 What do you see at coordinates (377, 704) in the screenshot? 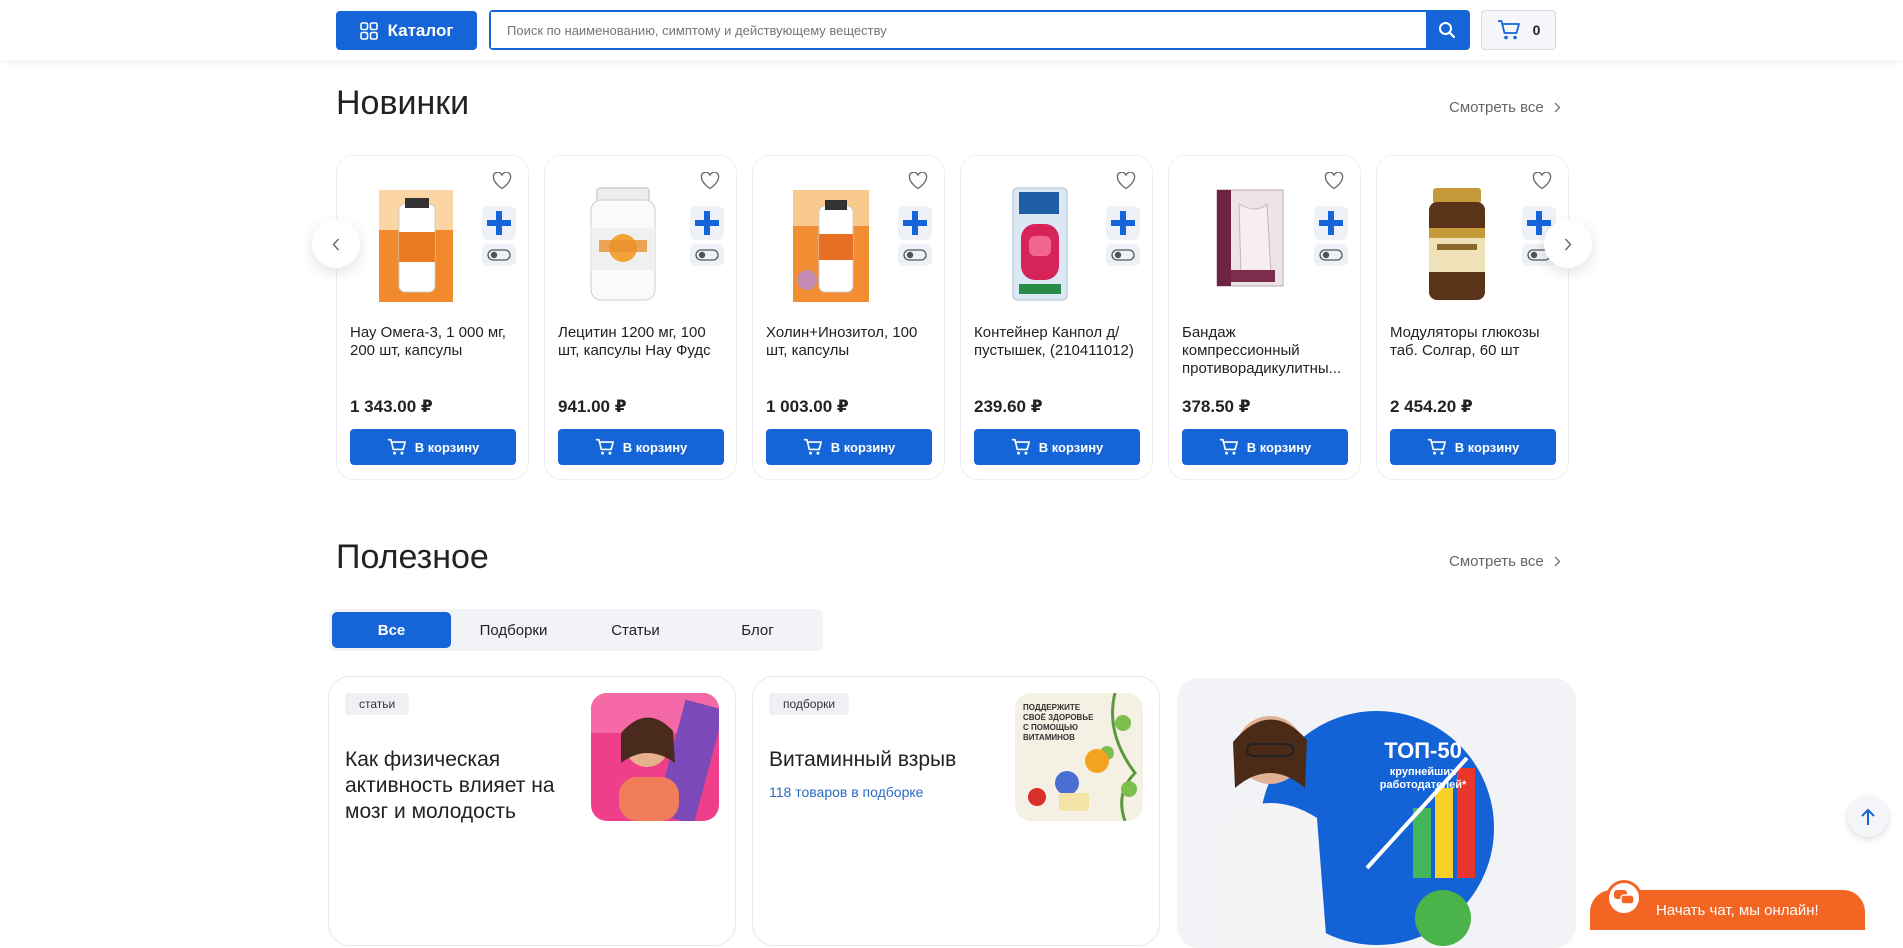
I see `article-badge: статьи` at bounding box center [377, 704].